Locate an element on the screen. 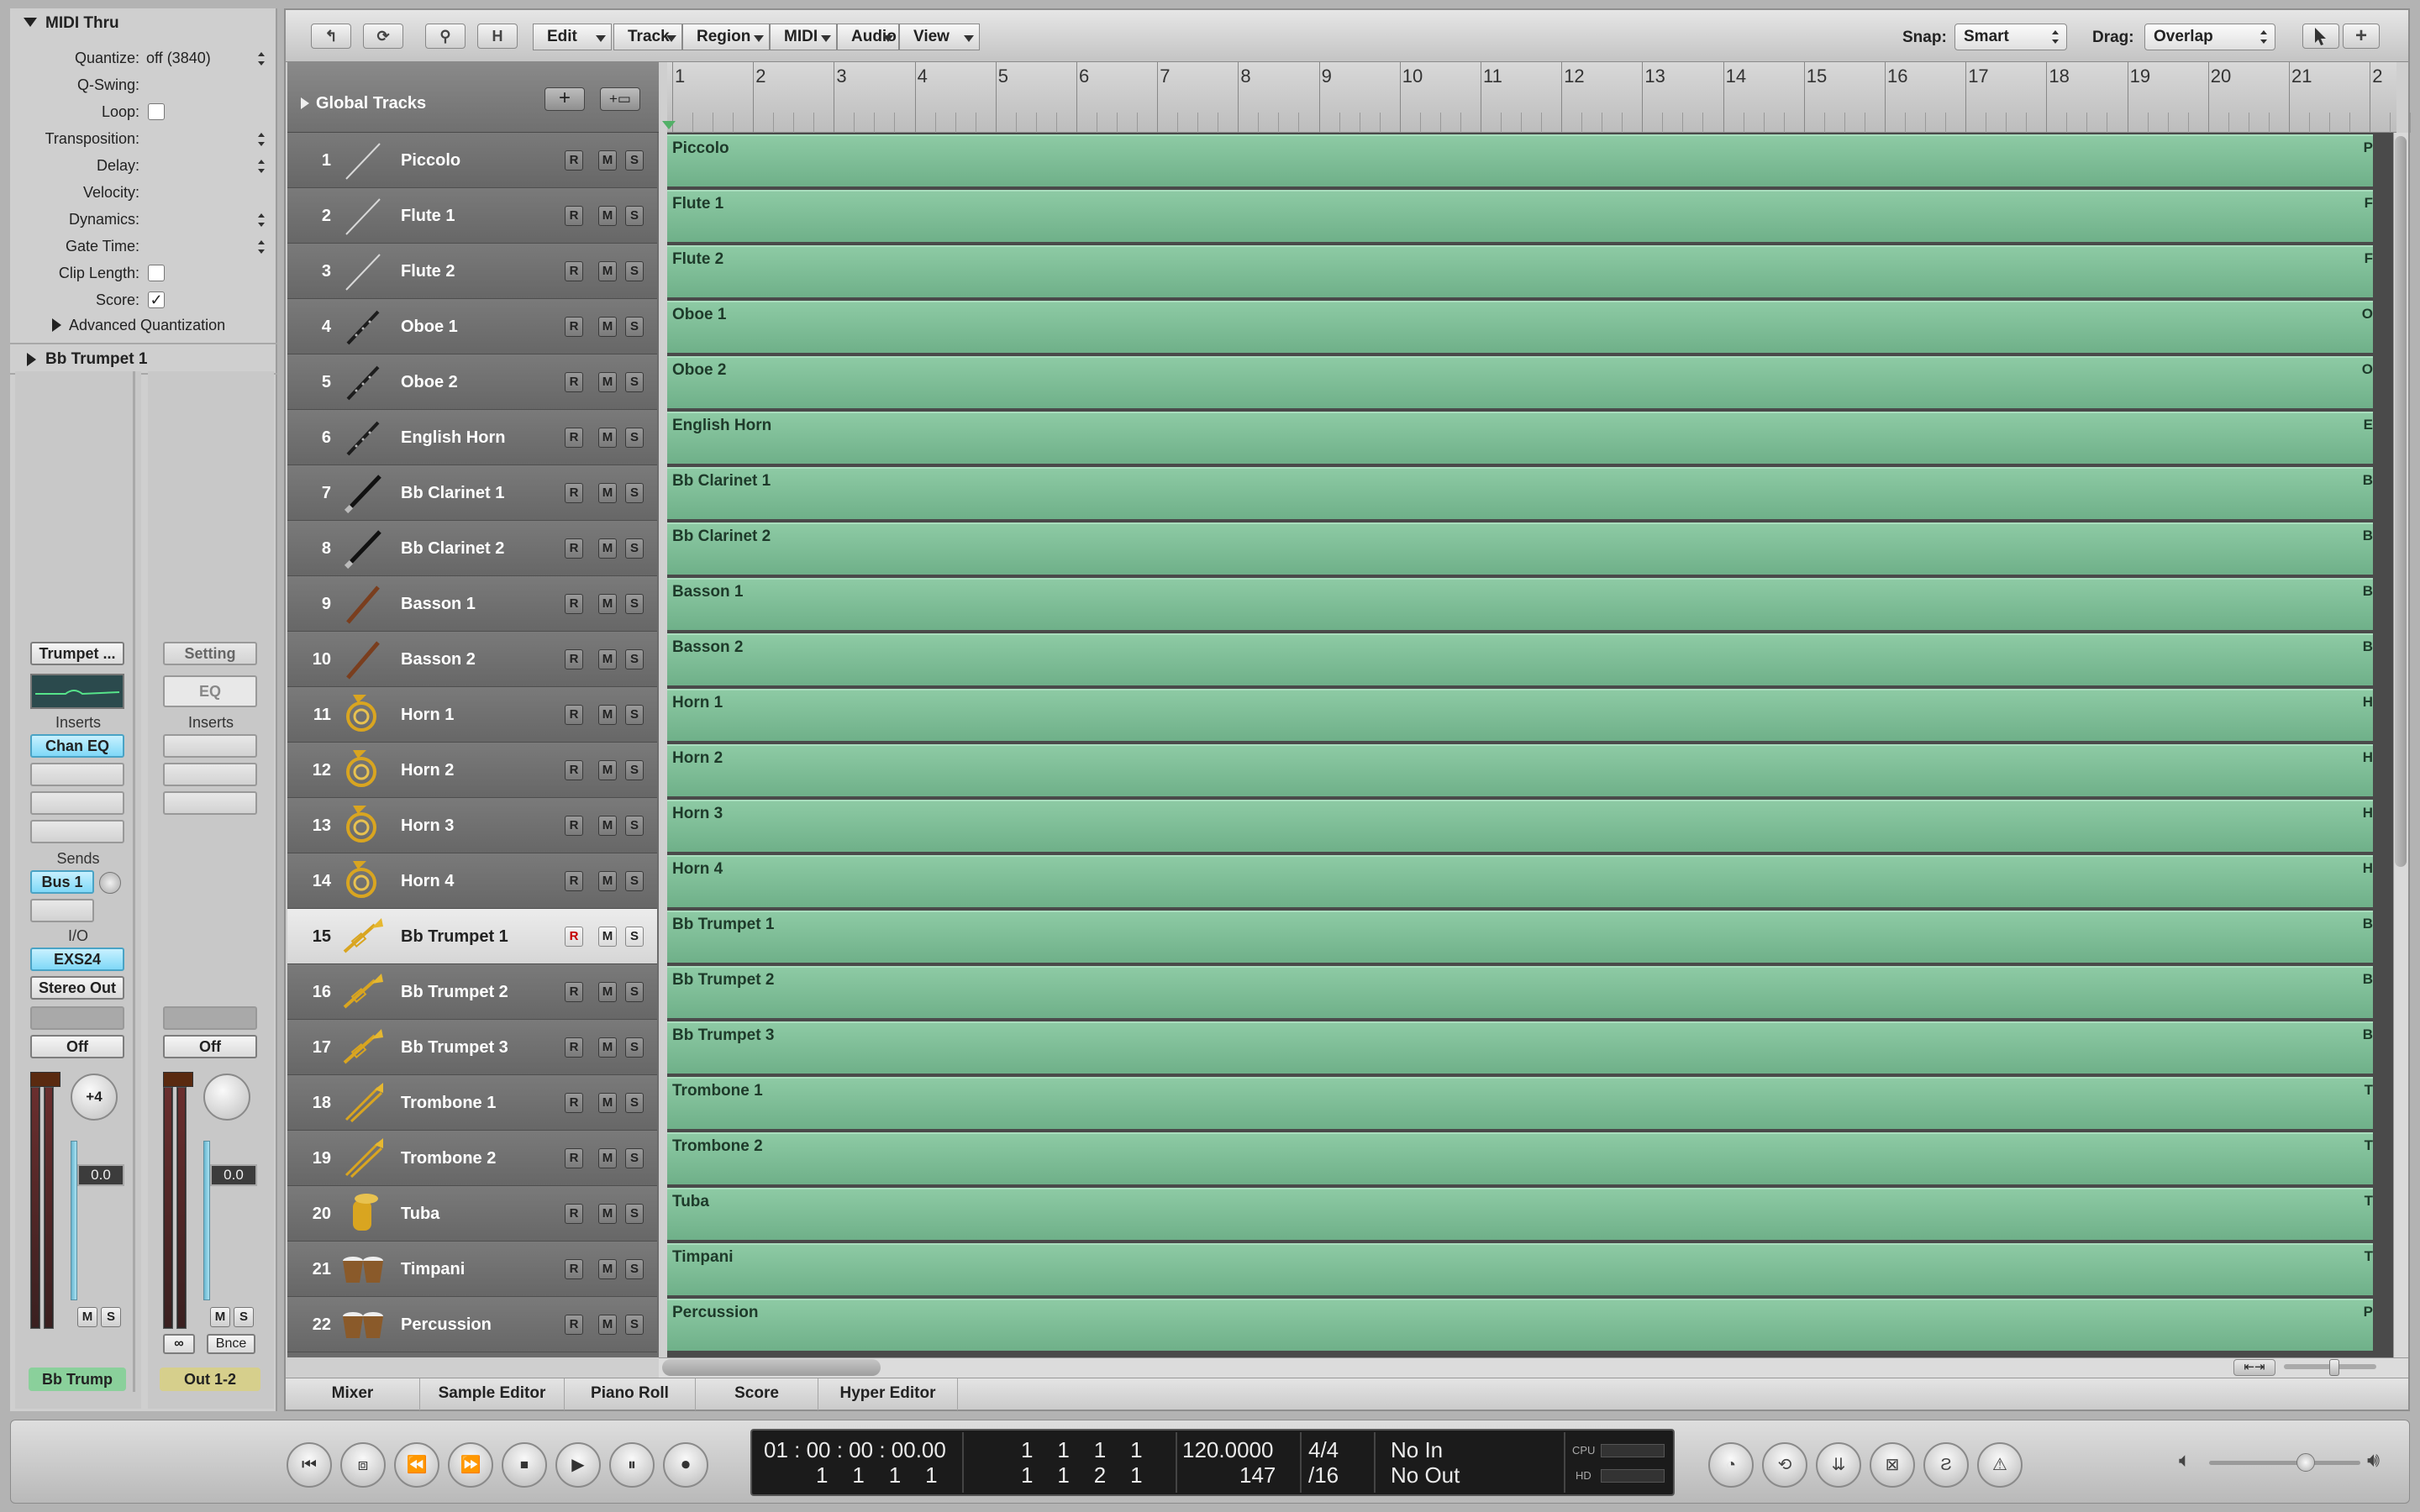 The height and width of the screenshot is (1512, 2420). fast-forward-icon: ⏩ is located at coordinates (470, 1465).